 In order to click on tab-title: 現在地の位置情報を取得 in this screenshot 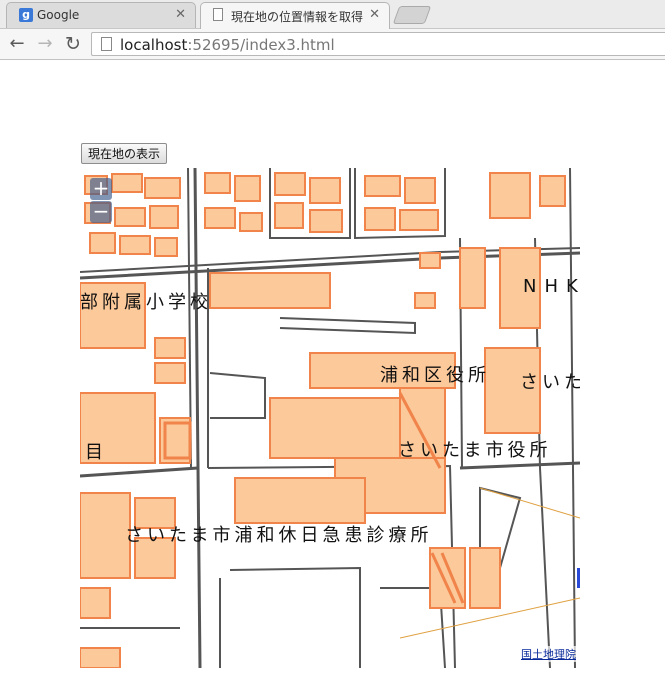, I will do `click(297, 17)`.